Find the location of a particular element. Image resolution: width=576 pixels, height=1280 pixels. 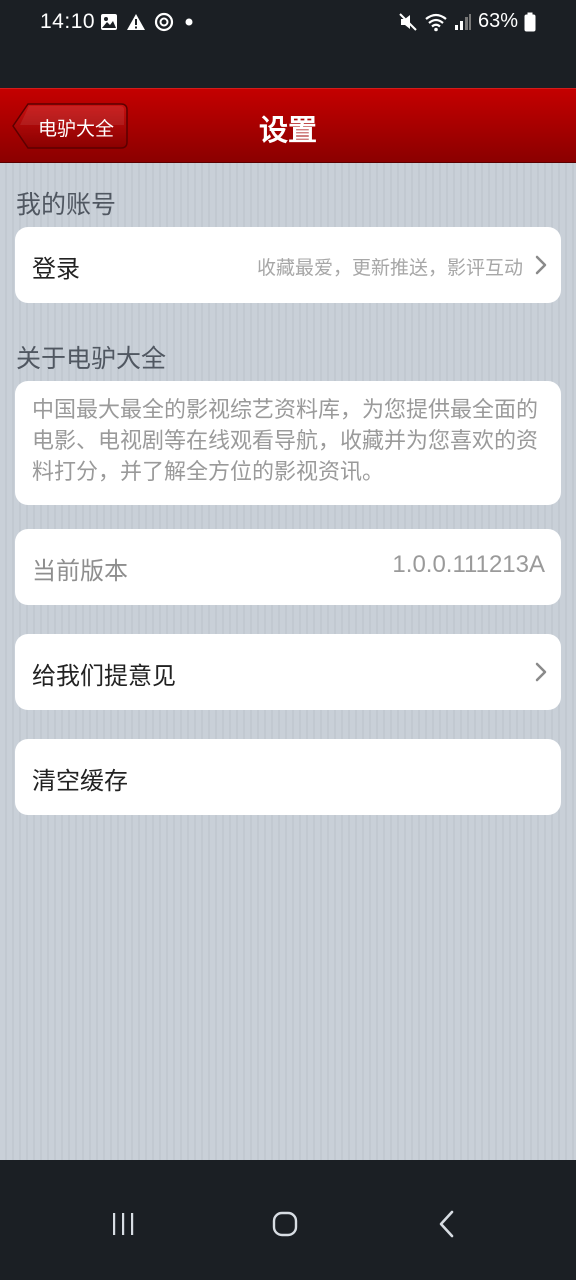

battery-percent: 63% is located at coordinates (497, 21).